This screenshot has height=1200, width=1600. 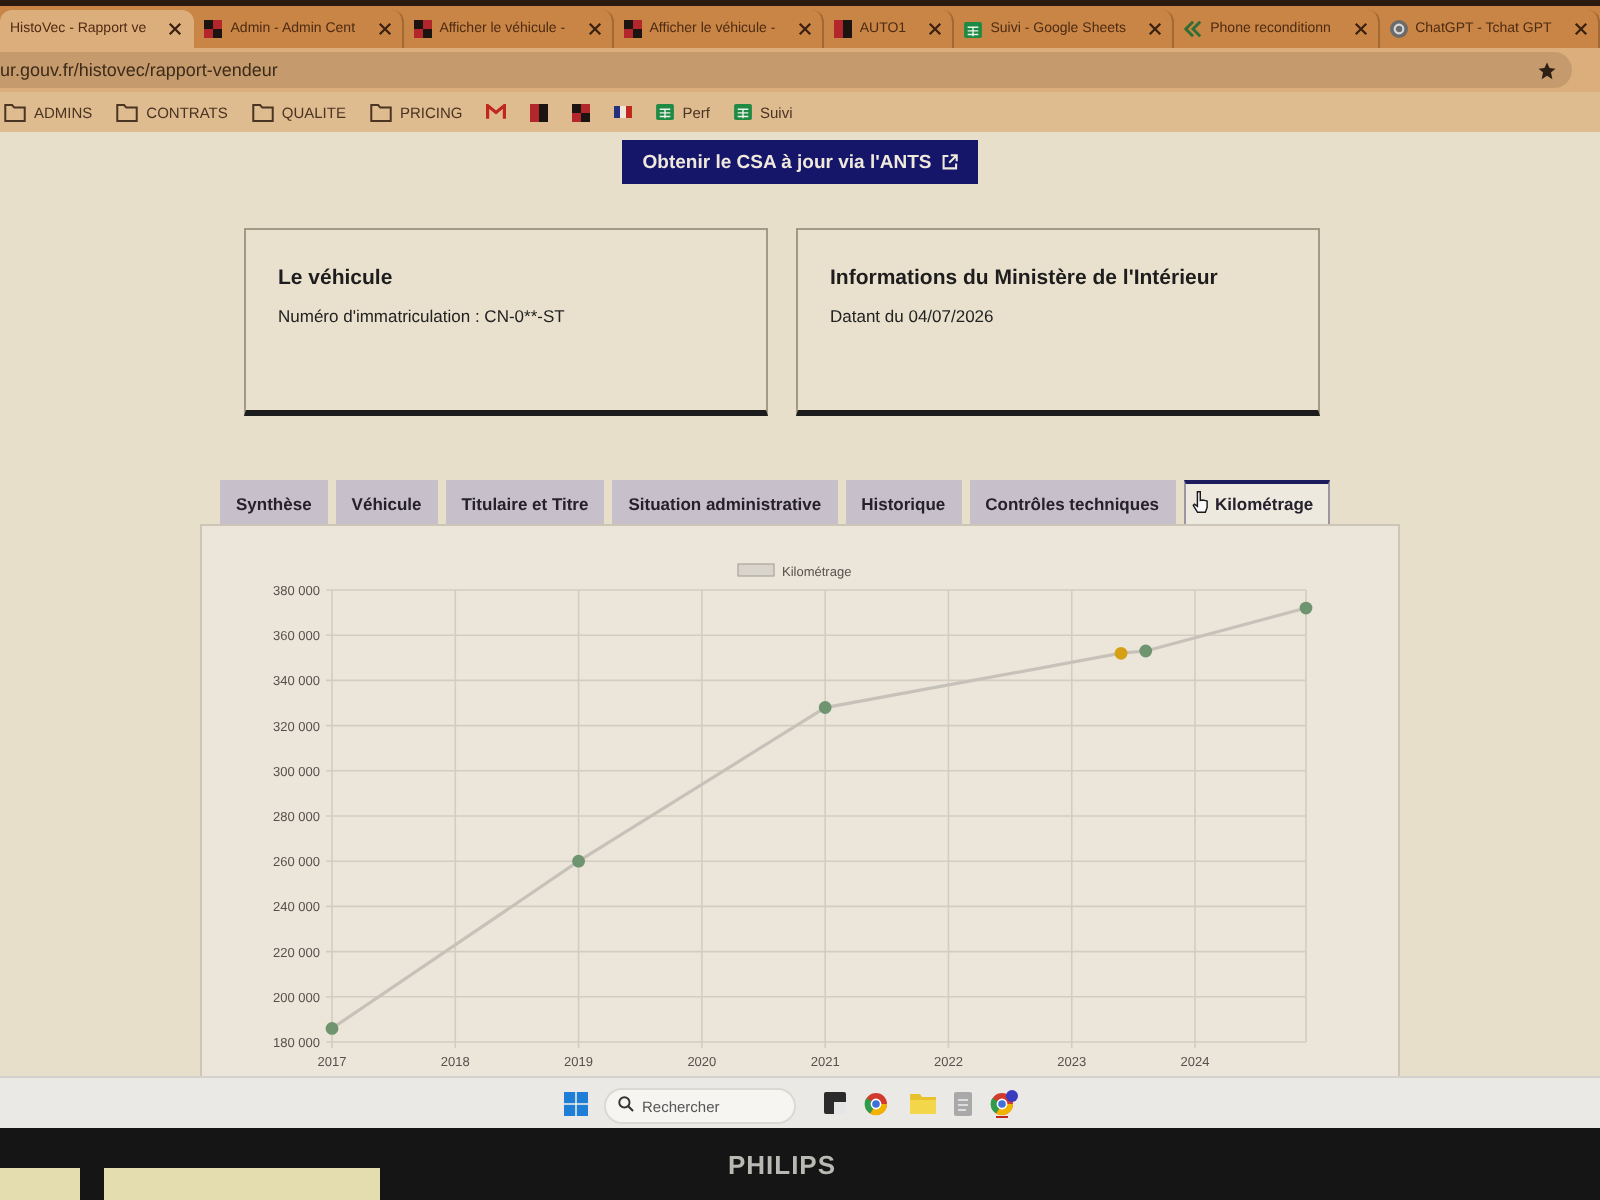 What do you see at coordinates (1193, 29) in the screenshot?
I see `double-chevron-icon` at bounding box center [1193, 29].